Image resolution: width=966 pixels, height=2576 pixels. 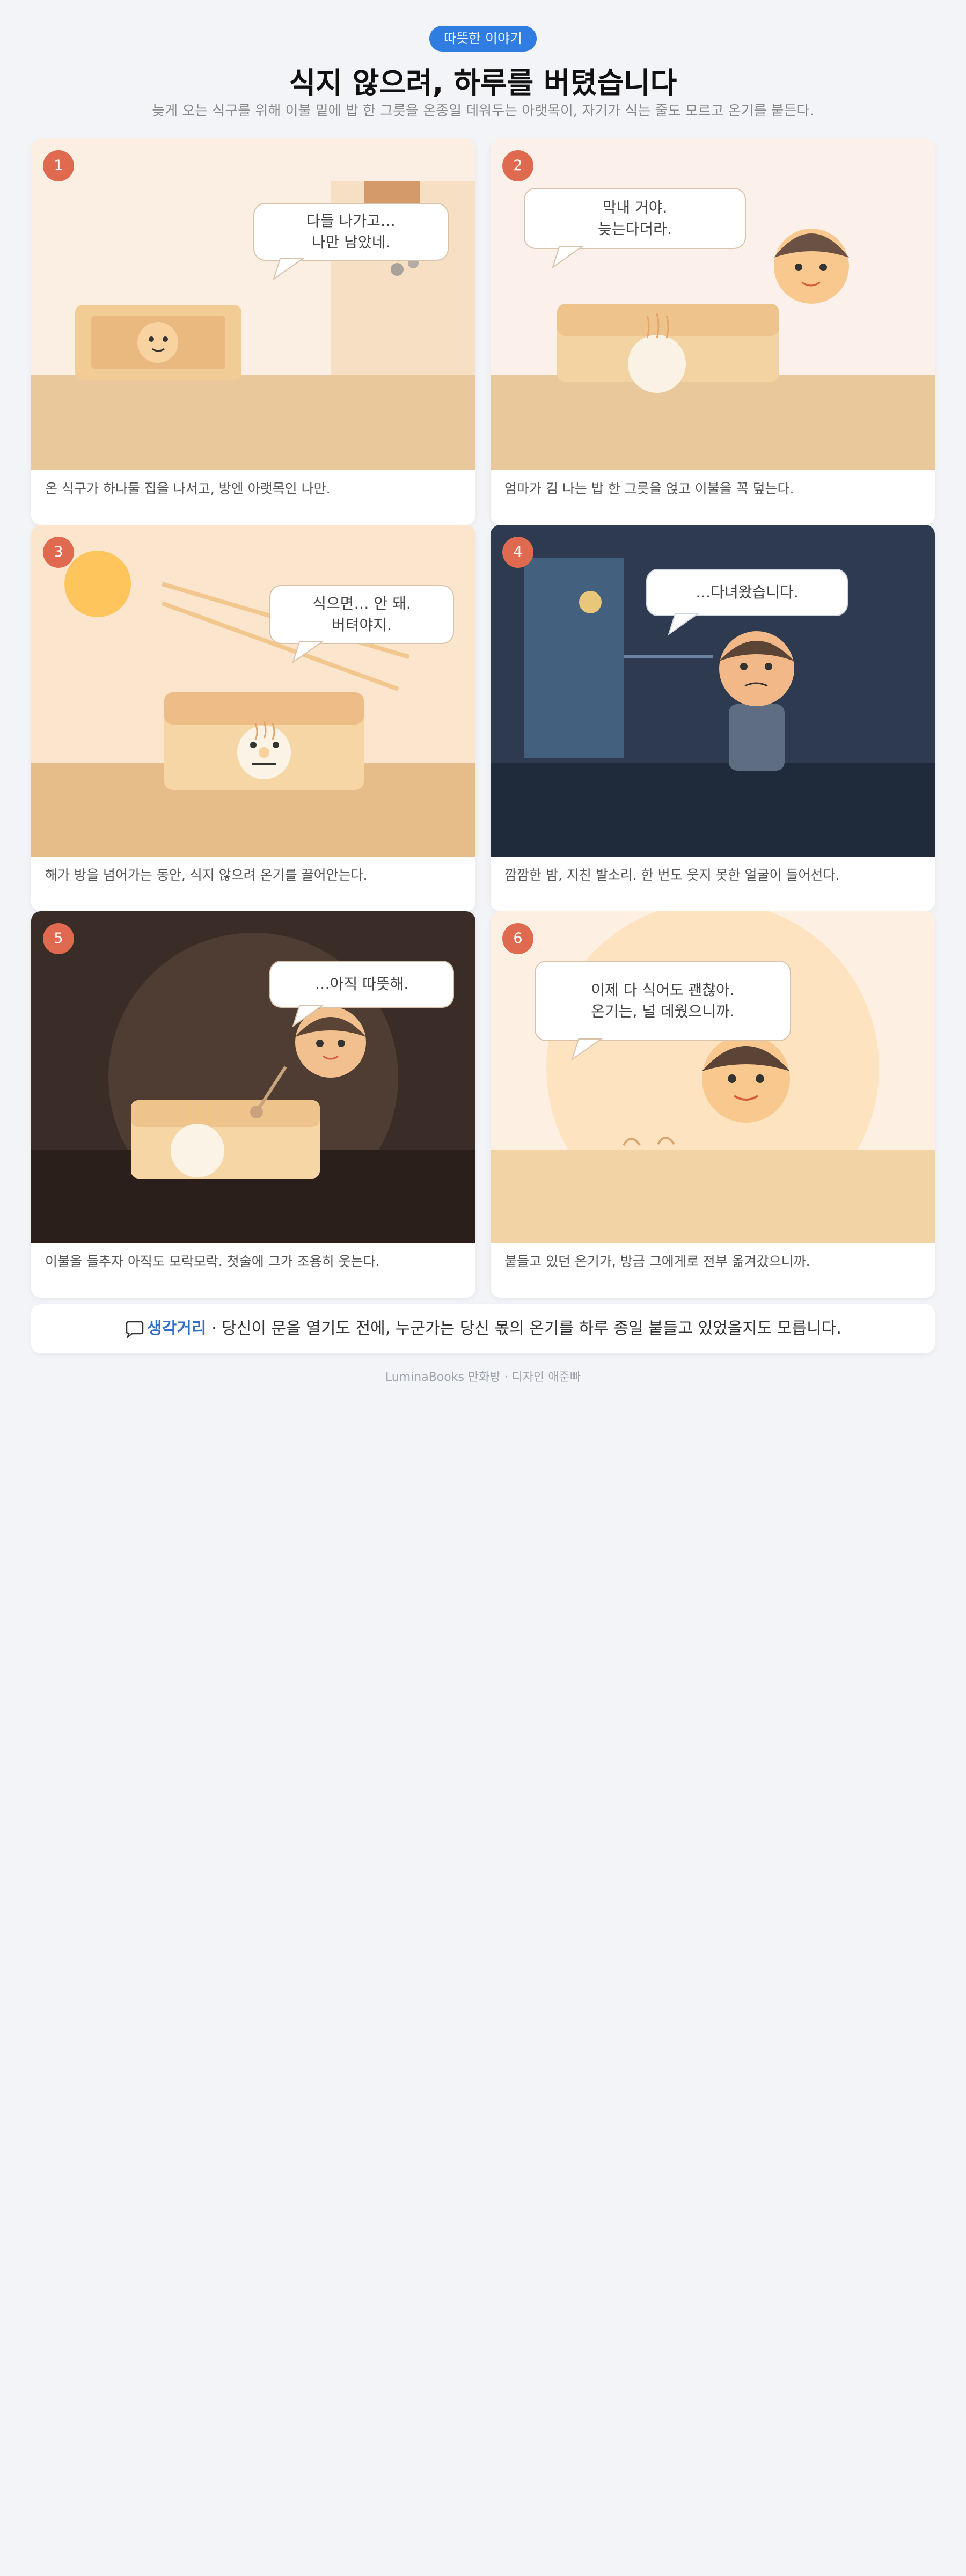 What do you see at coordinates (135, 1329) in the screenshot?
I see `speech-bubble-icon` at bounding box center [135, 1329].